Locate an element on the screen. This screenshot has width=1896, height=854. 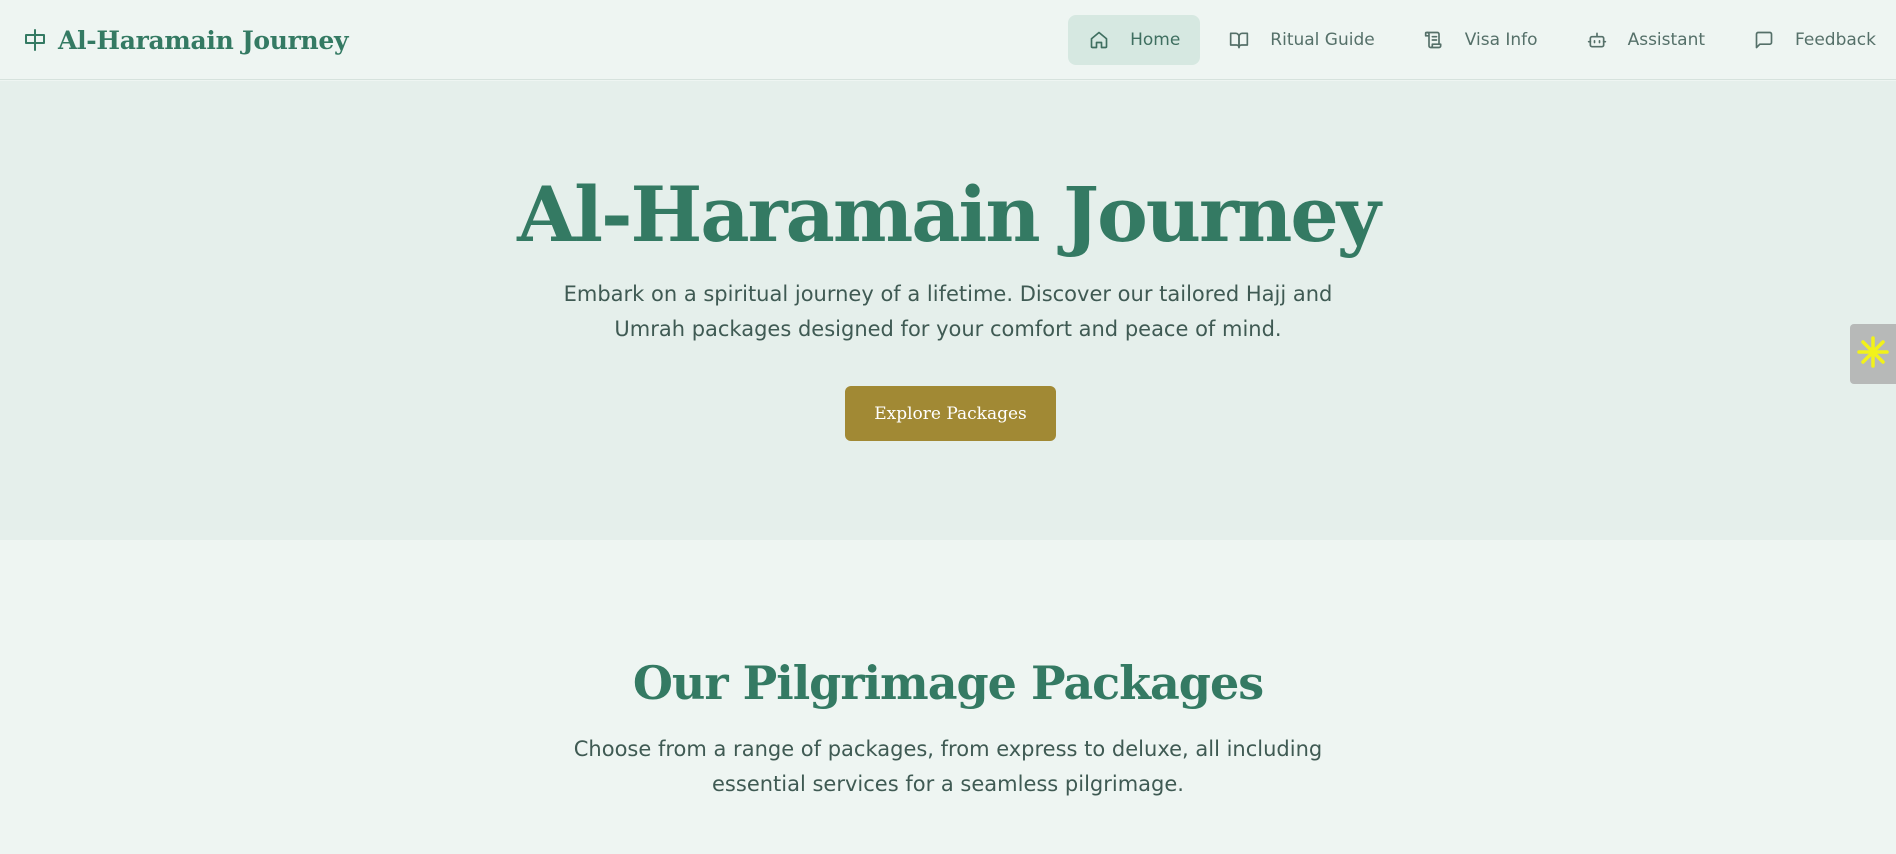
nav-item-assistant: Assistant is located at coordinates (1645, 40).